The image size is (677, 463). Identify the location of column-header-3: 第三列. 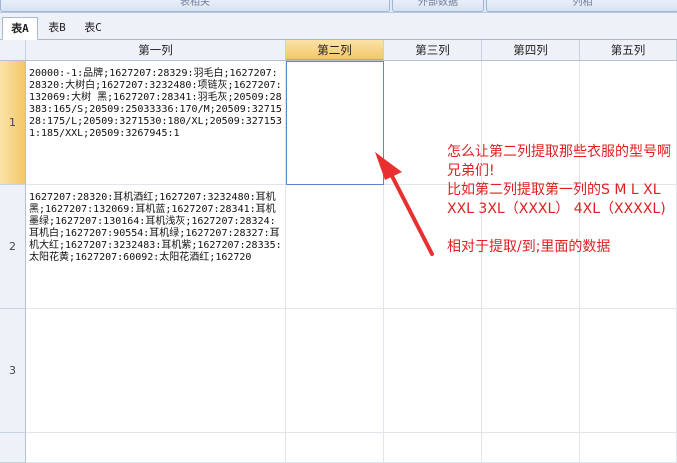
(433, 50).